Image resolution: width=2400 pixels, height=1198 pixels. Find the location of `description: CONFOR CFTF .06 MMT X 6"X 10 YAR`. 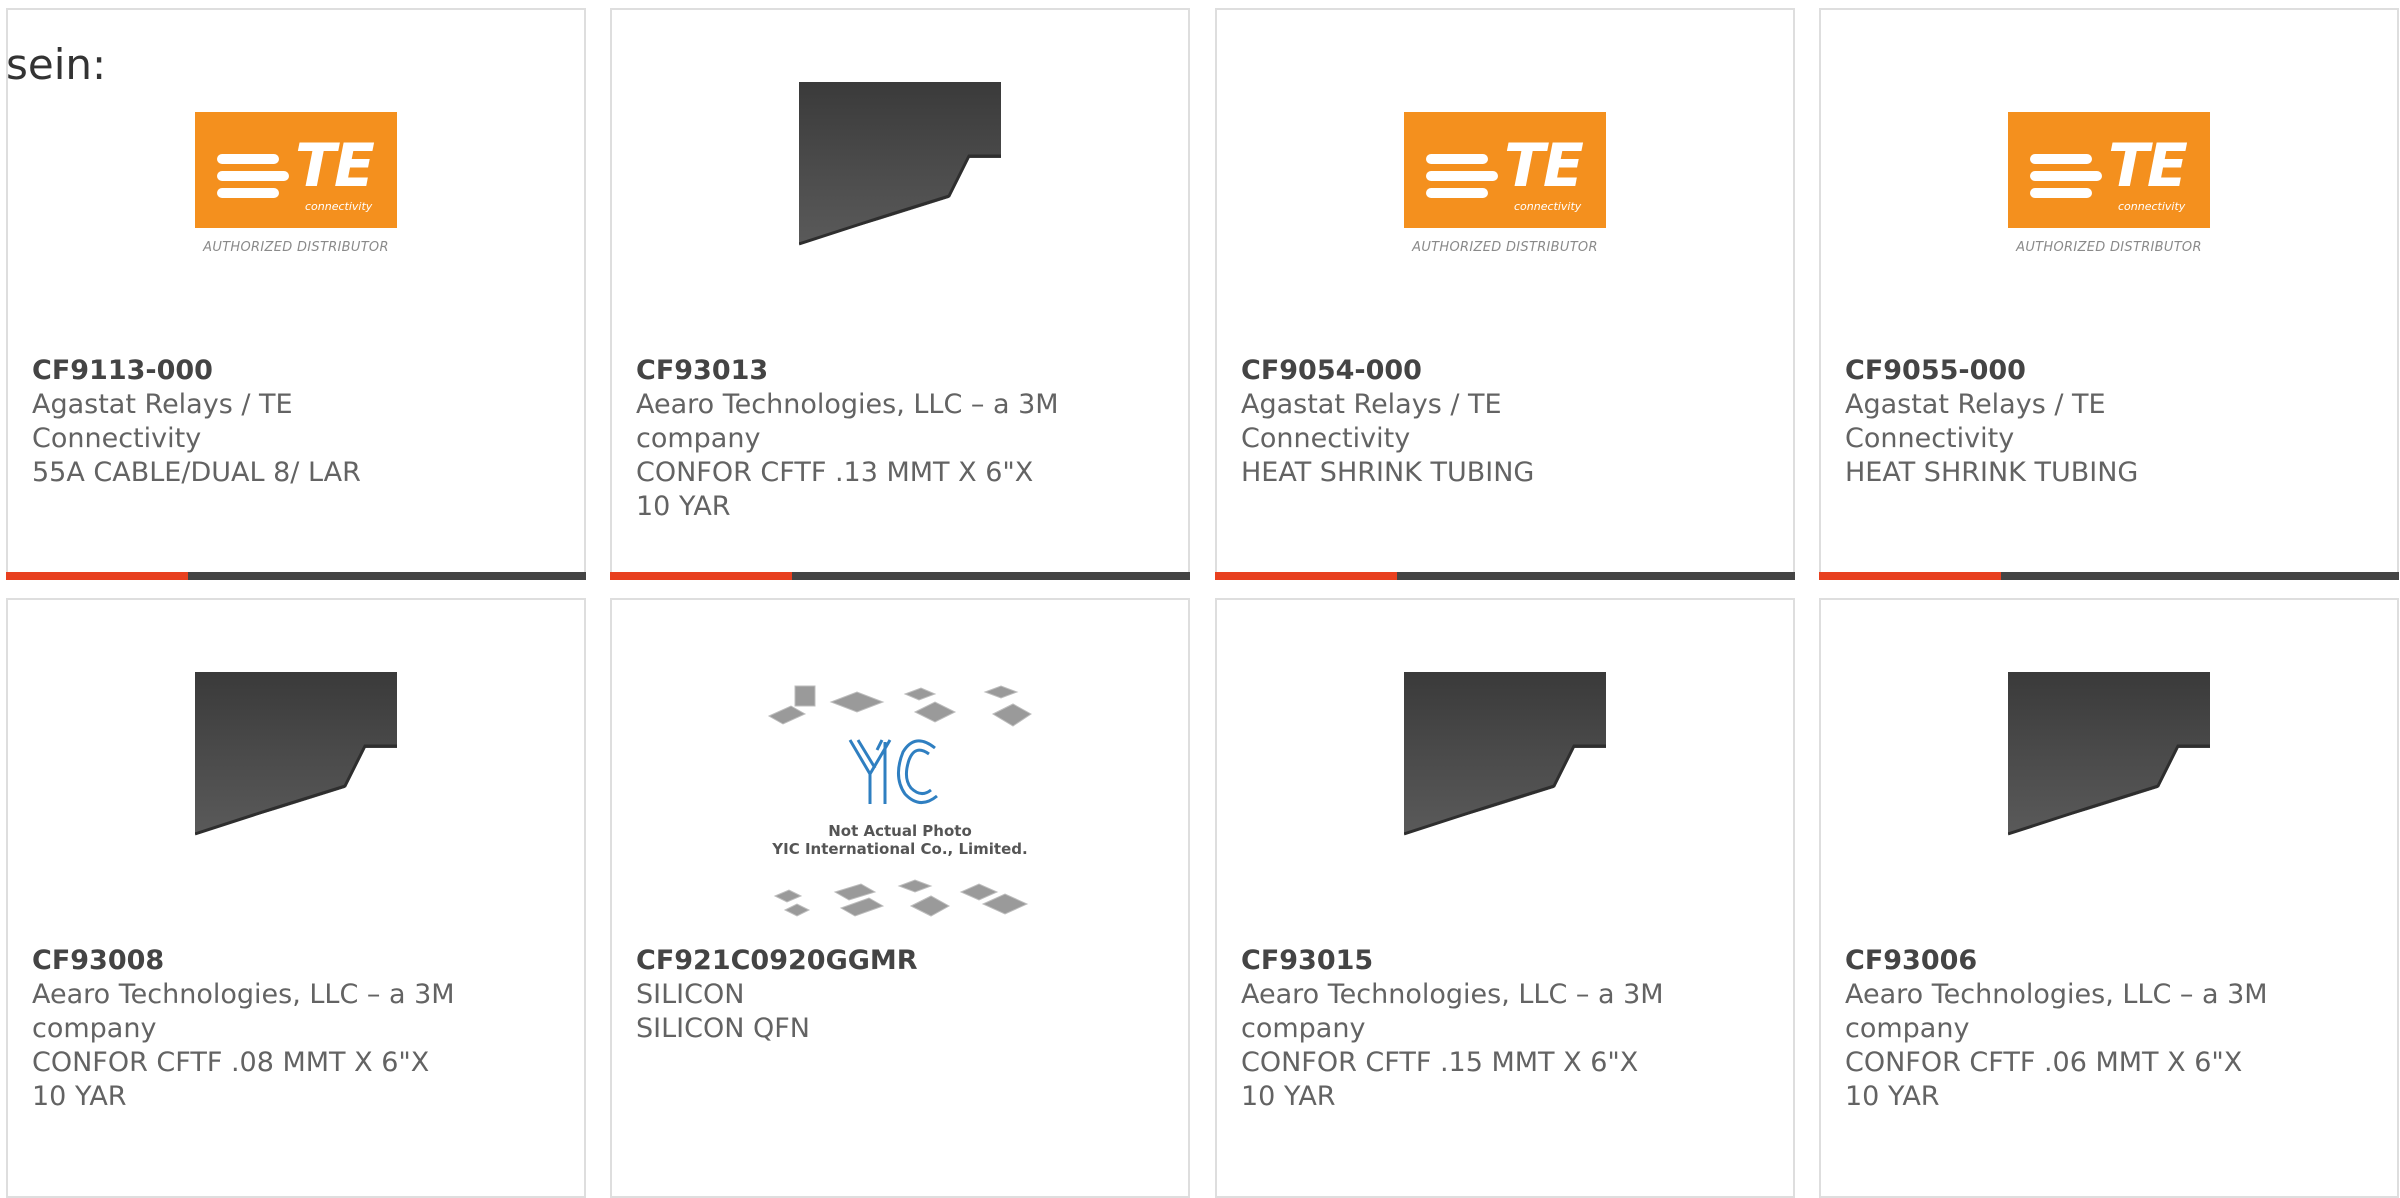

description: CONFOR CFTF .06 MMT X 6"X 10 YAR is located at coordinates (2044, 1079).